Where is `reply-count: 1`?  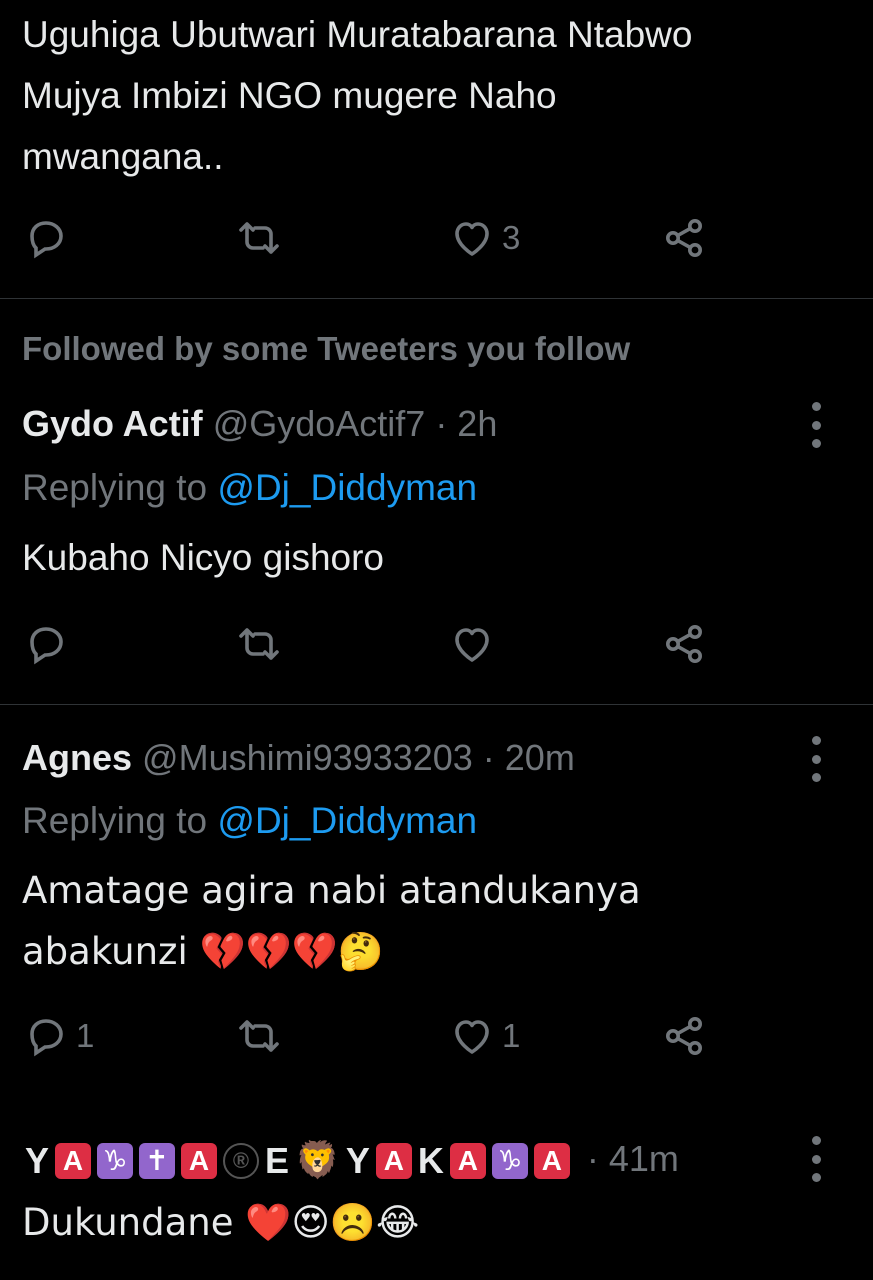 reply-count: 1 is located at coordinates (85, 1035).